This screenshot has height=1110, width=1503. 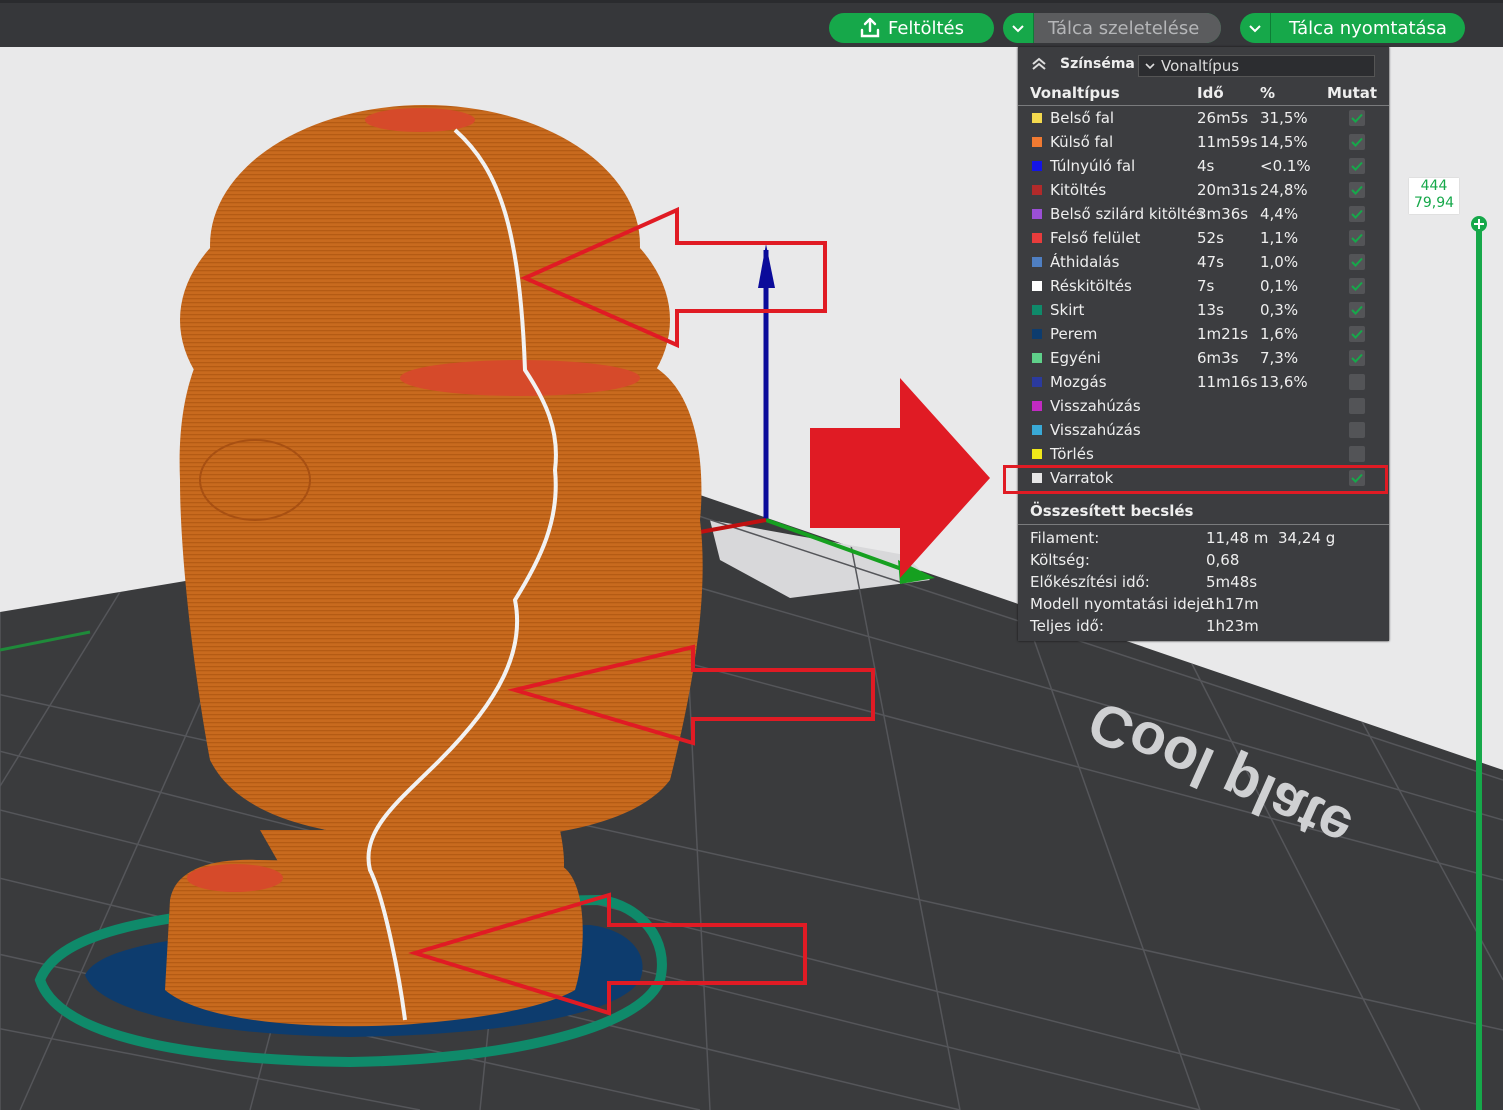 What do you see at coordinates (1210, 238) in the screenshot?
I see `row-time: 52s` at bounding box center [1210, 238].